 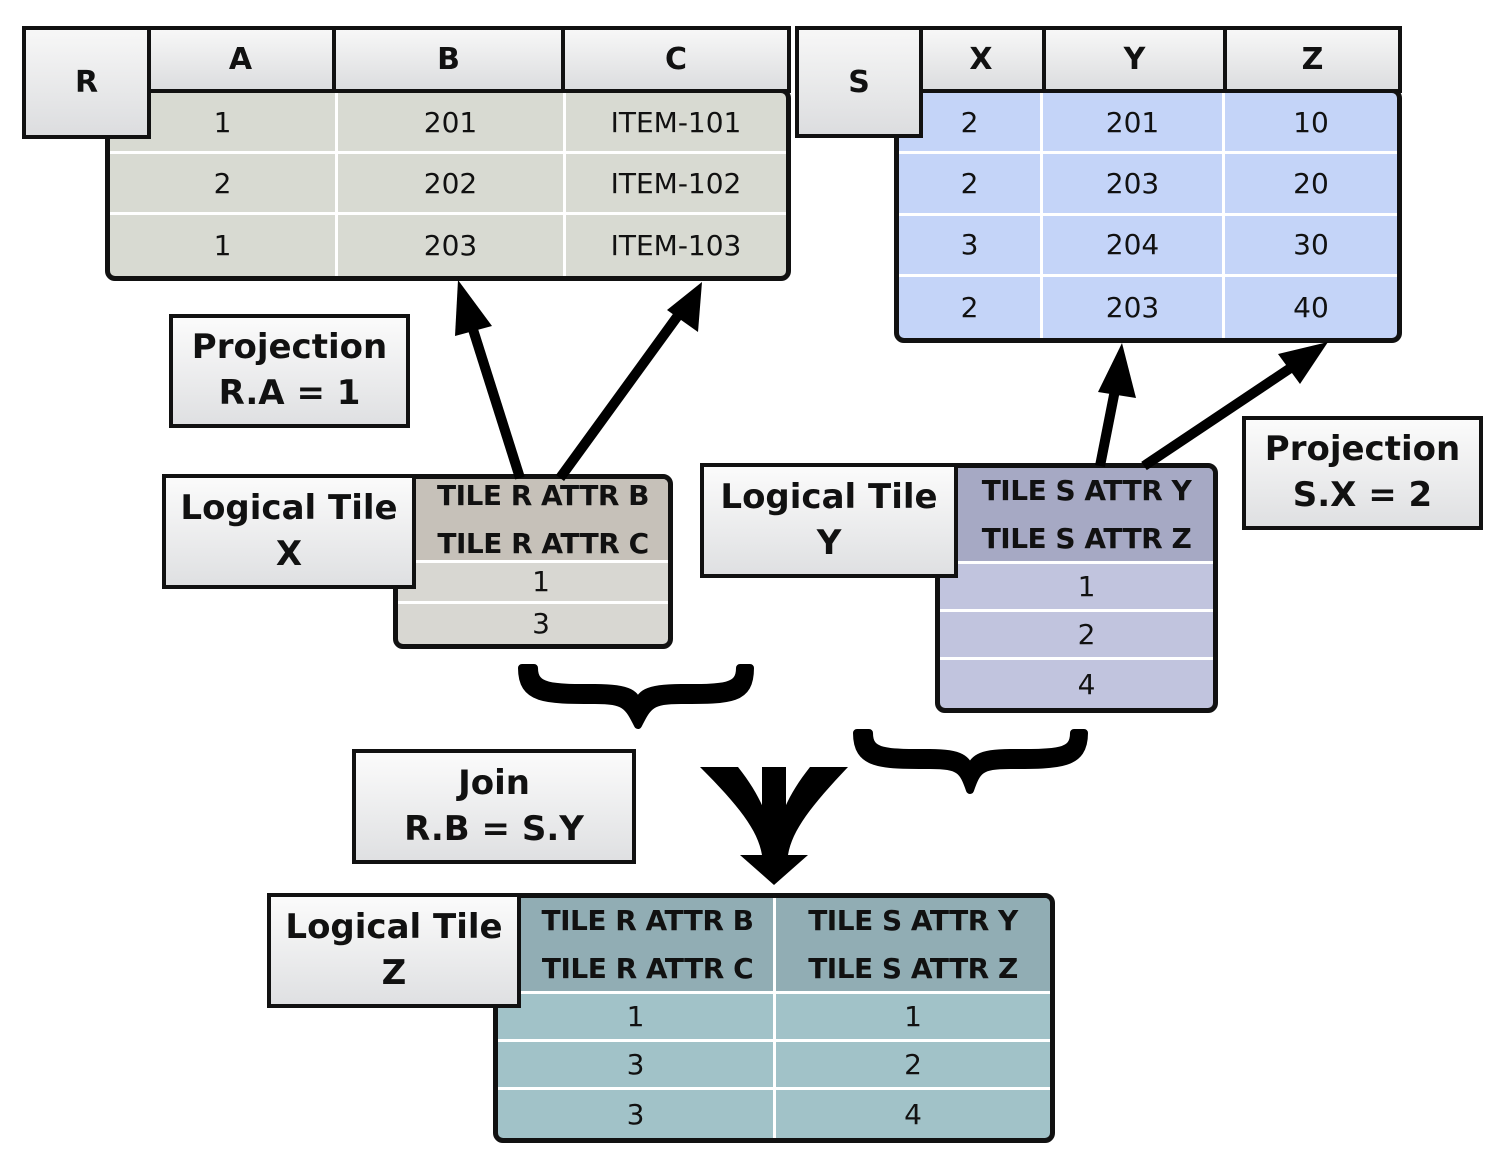 What do you see at coordinates (628, 381) in the screenshot?
I see `arrow-tile-x-to-r-c` at bounding box center [628, 381].